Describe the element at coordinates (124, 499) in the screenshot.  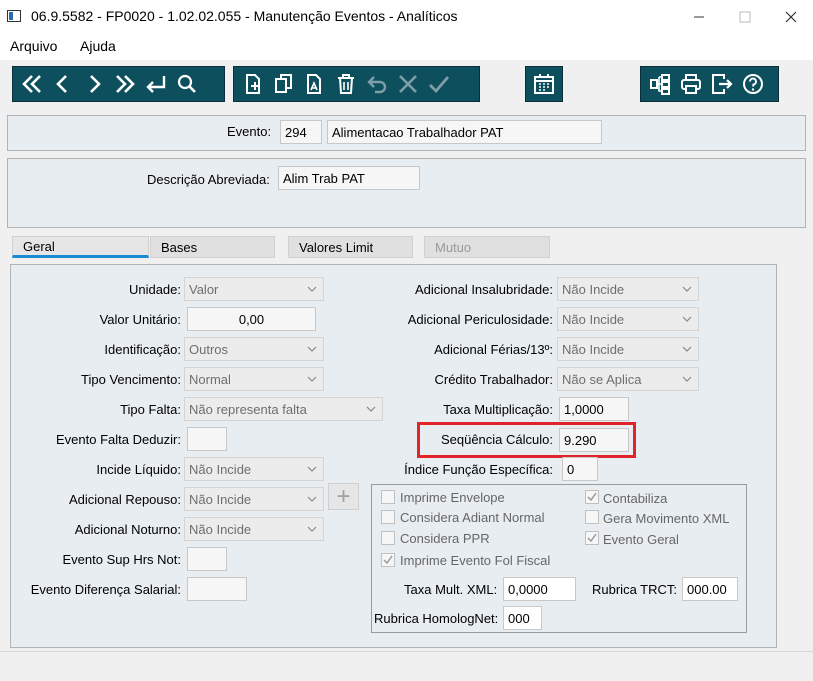
I see `adicional-repouso-label: Adicional Repouso:` at that location.